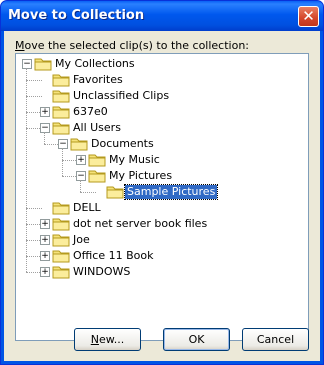  Describe the element at coordinates (76, 15) in the screenshot. I see `window-title: Move to Collection` at that location.